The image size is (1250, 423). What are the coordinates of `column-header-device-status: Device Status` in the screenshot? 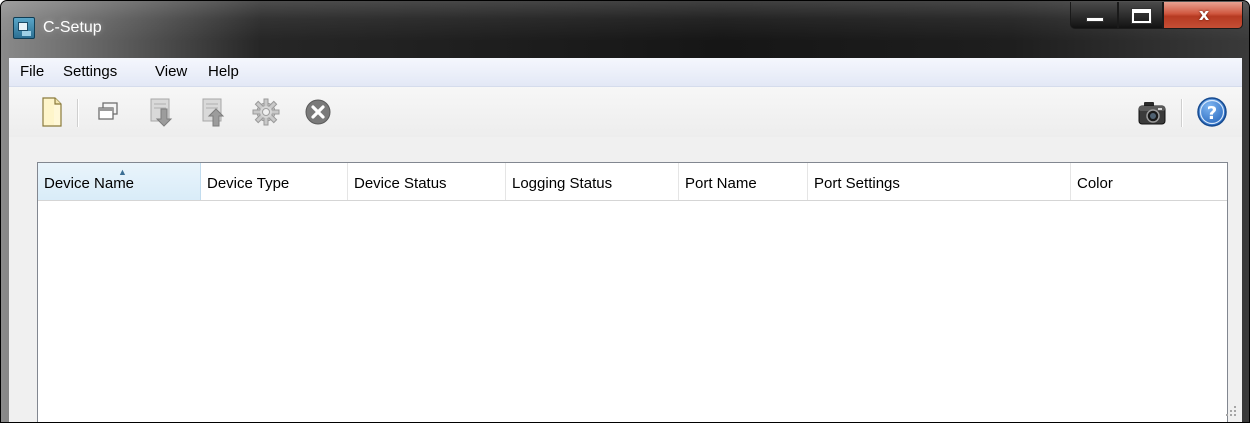 It's located at (427, 181).